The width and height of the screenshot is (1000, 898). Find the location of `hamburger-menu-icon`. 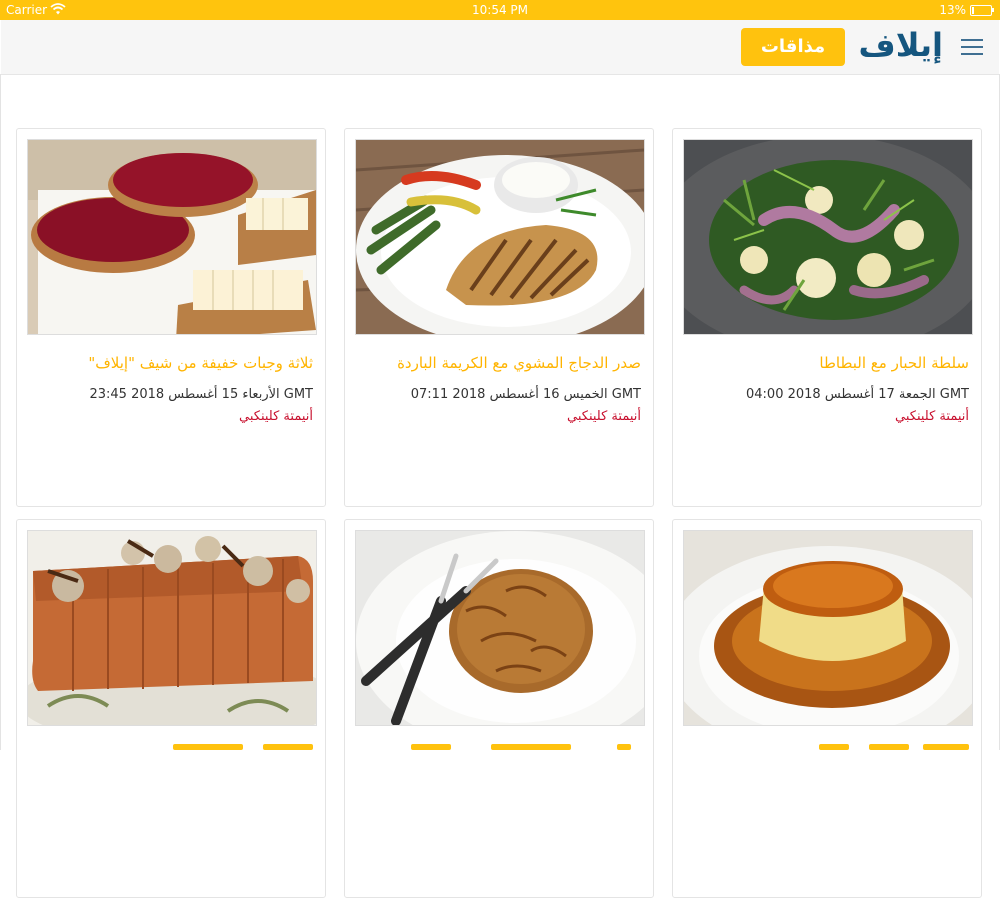

hamburger-menu-icon is located at coordinates (972, 47).